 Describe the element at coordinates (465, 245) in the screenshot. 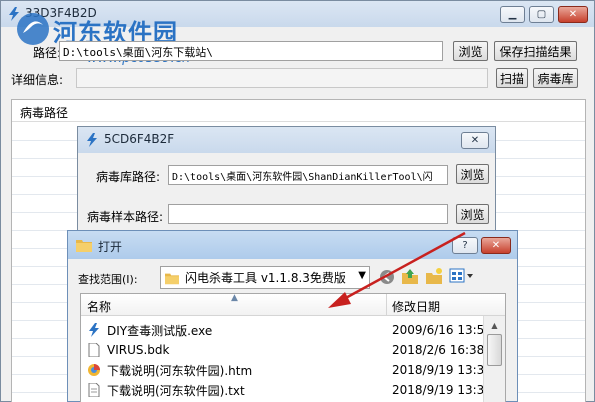

I see `help-button: ?` at that location.